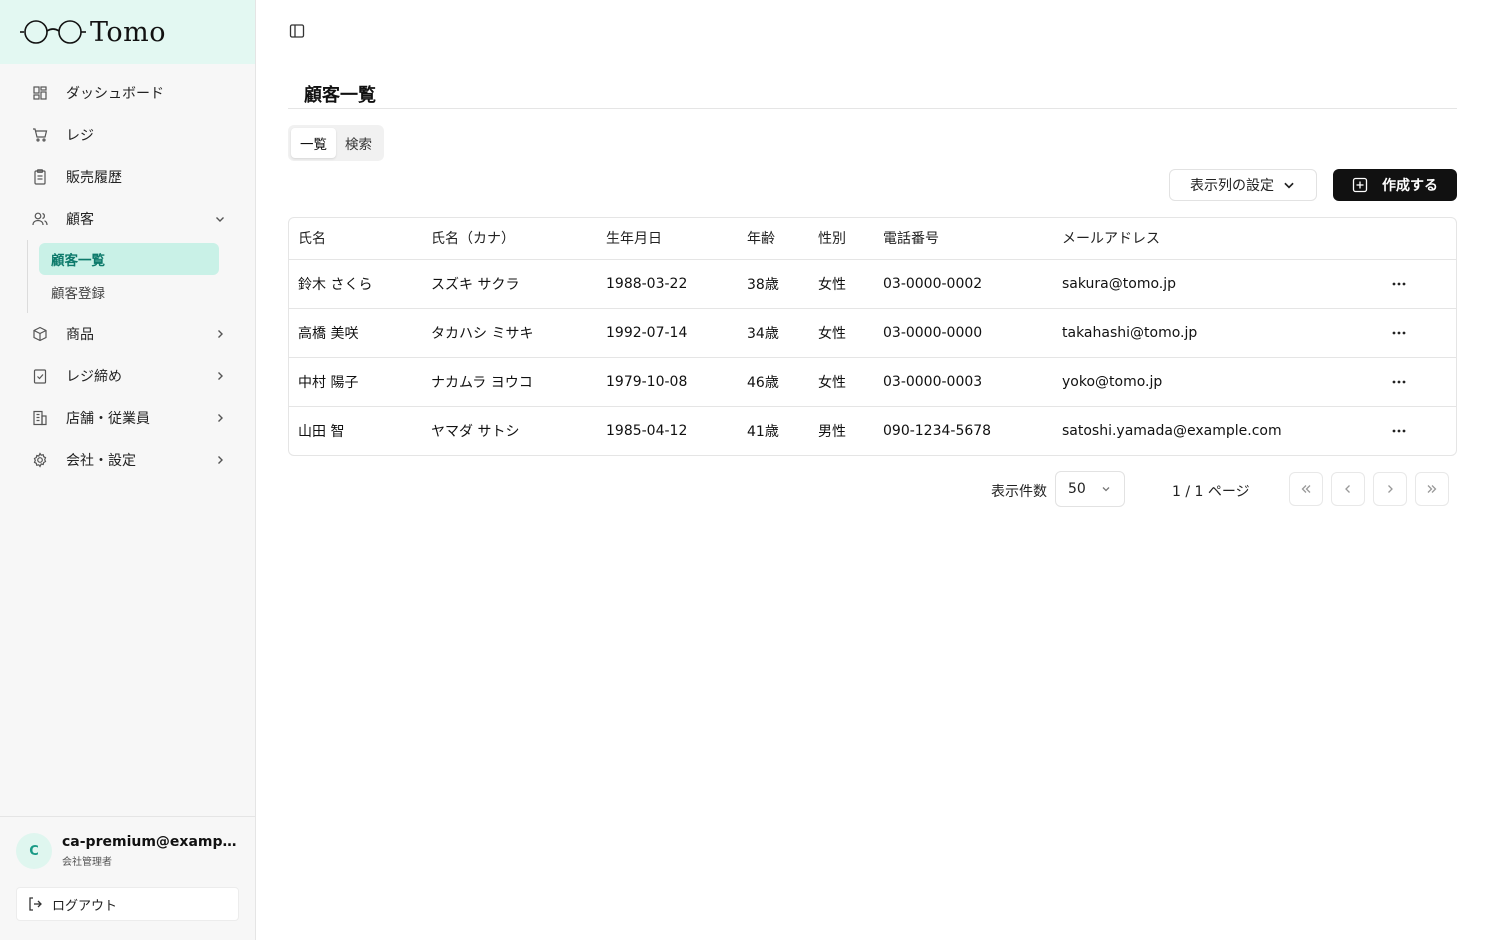  I want to click on cell-email: takahashi@tomo.jp, so click(1220, 333).